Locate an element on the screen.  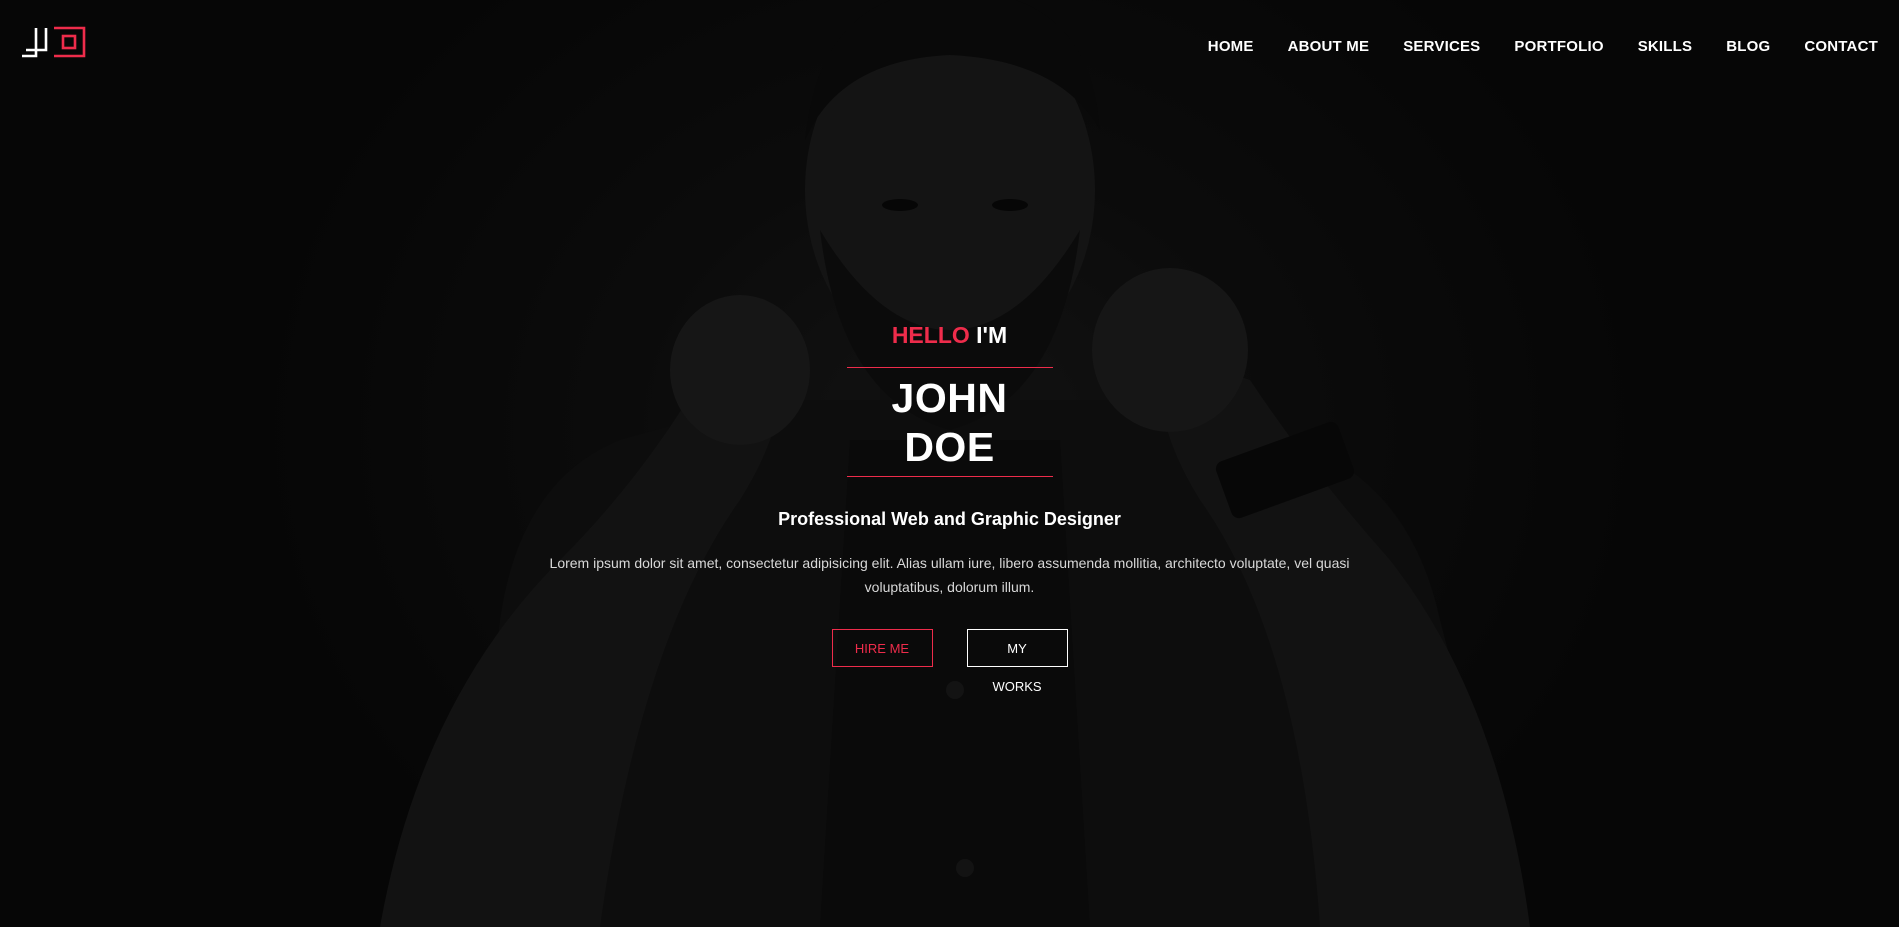
hire-me-button: HIRE ME is located at coordinates (882, 648).